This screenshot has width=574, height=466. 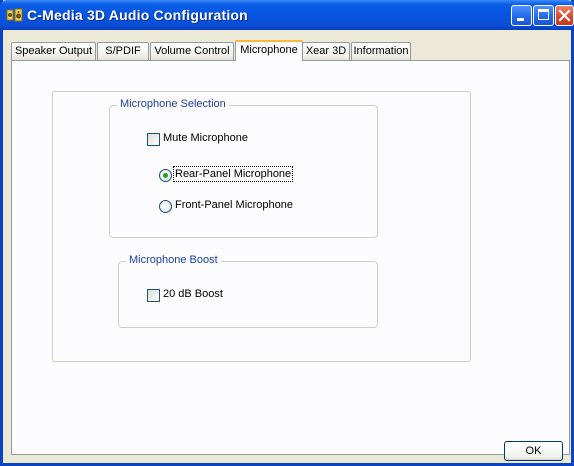 What do you see at coordinates (123, 51) in the screenshot?
I see `tab-spdif: S/PDIF` at bounding box center [123, 51].